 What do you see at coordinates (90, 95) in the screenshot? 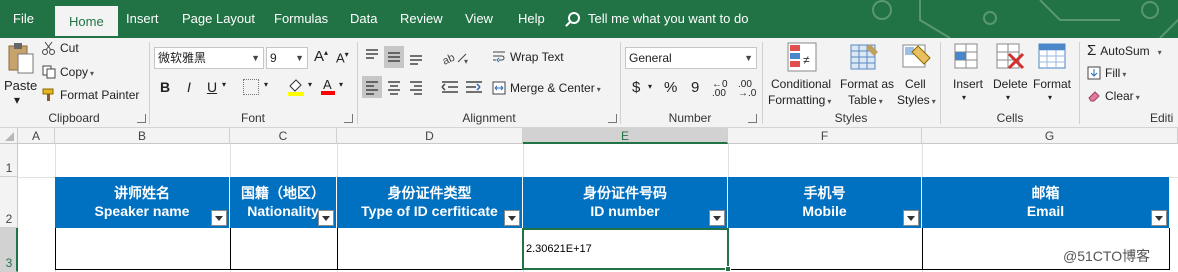
I see `format-painter-button: Format Painter` at bounding box center [90, 95].